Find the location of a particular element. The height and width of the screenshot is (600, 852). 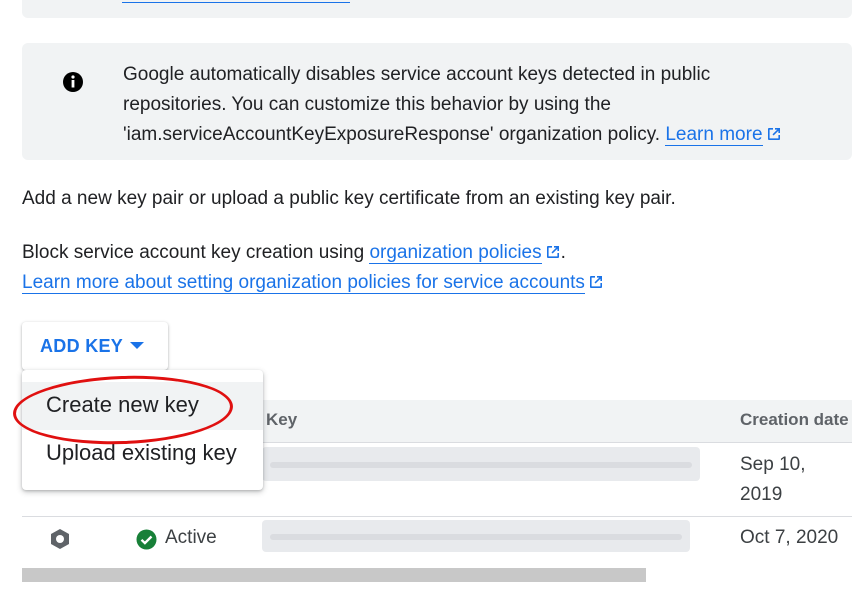

organization-policies-link: organization policies is located at coordinates (455, 253).